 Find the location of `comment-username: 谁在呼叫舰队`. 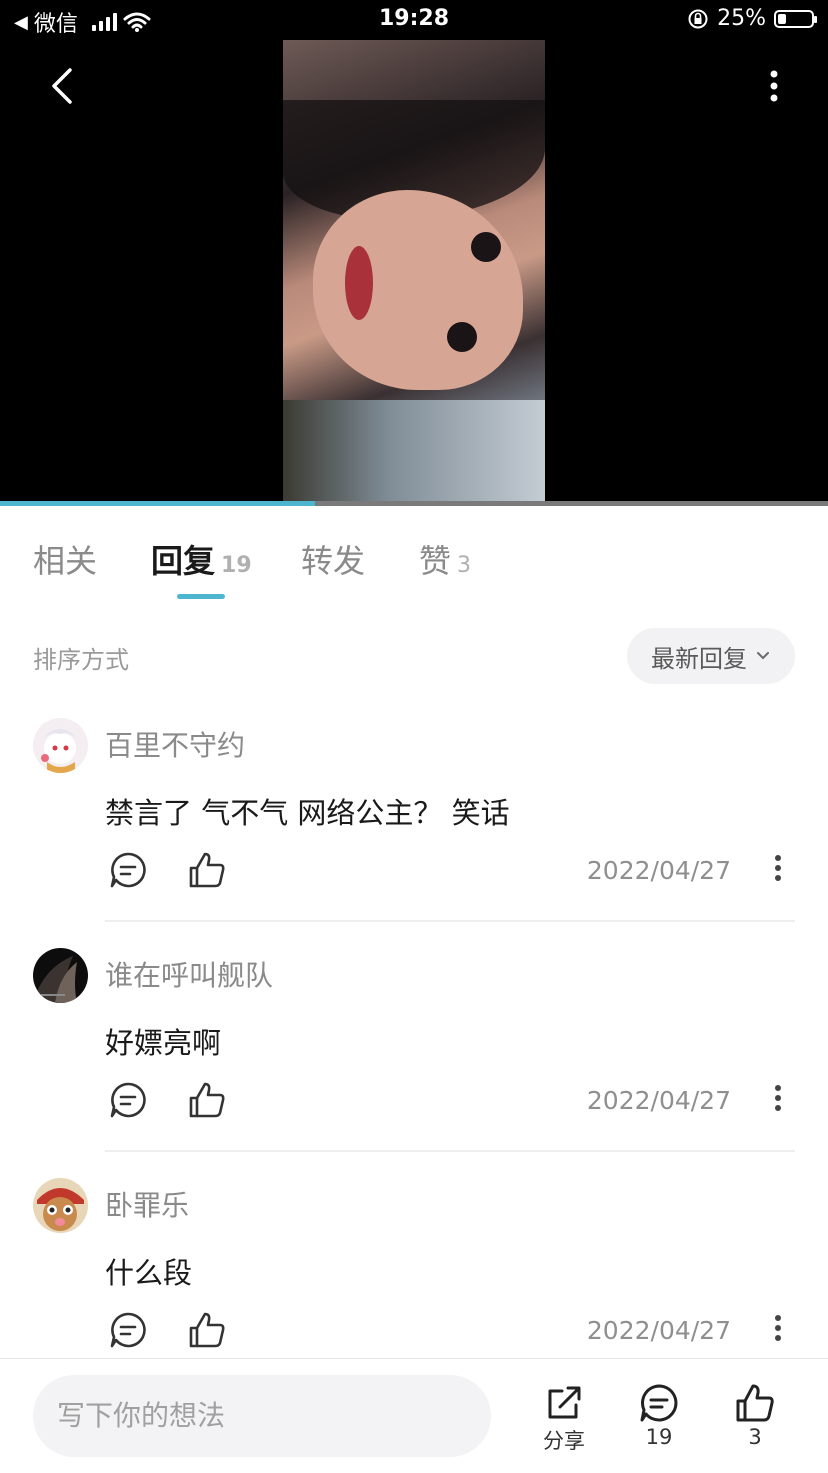

comment-username: 谁在呼叫舰队 is located at coordinates (189, 974).